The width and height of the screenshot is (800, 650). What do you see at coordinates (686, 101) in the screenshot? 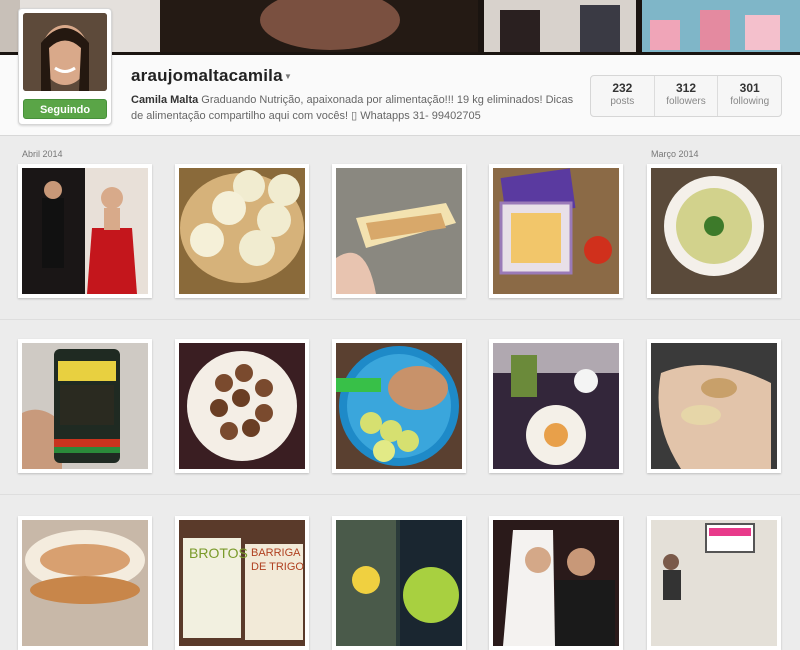
I see `followers-label: followers` at bounding box center [686, 101].